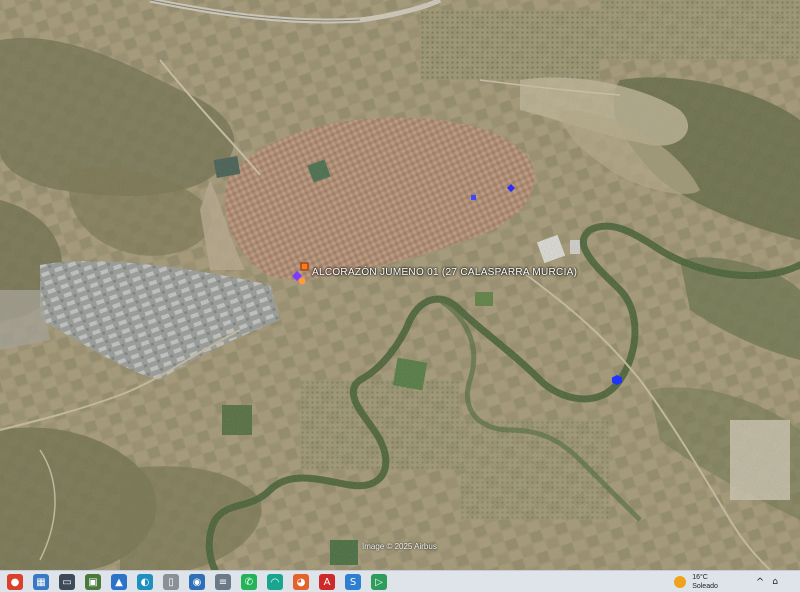  What do you see at coordinates (511, 188) in the screenshot?
I see `blue-location-marker` at bounding box center [511, 188].